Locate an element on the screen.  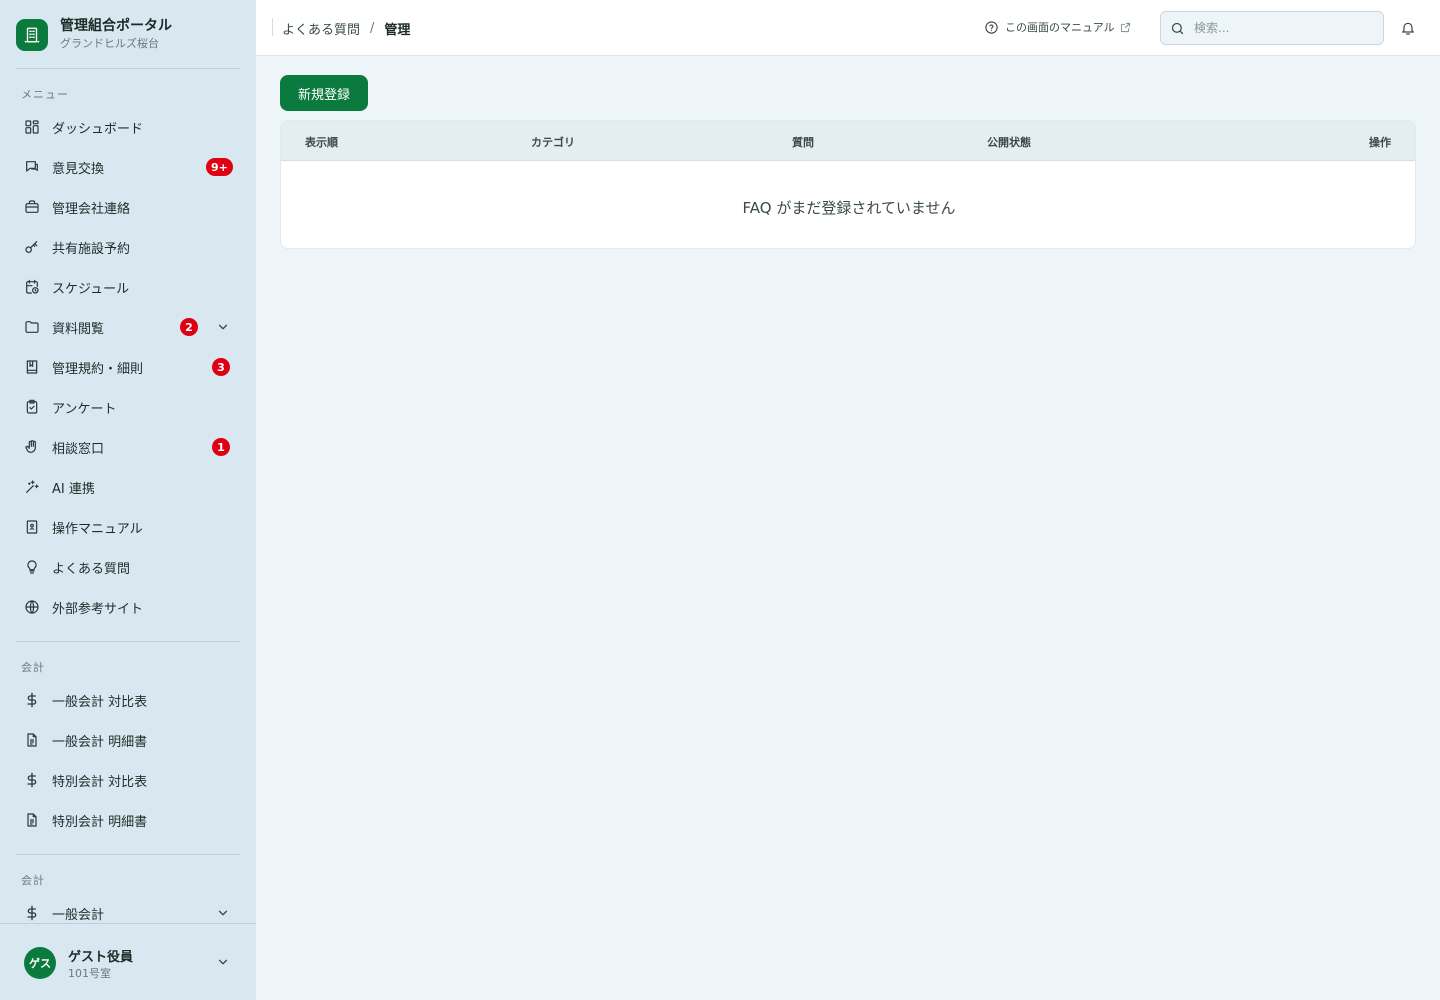
sidebar-item-label: 相談窓口 is located at coordinates (78, 449).